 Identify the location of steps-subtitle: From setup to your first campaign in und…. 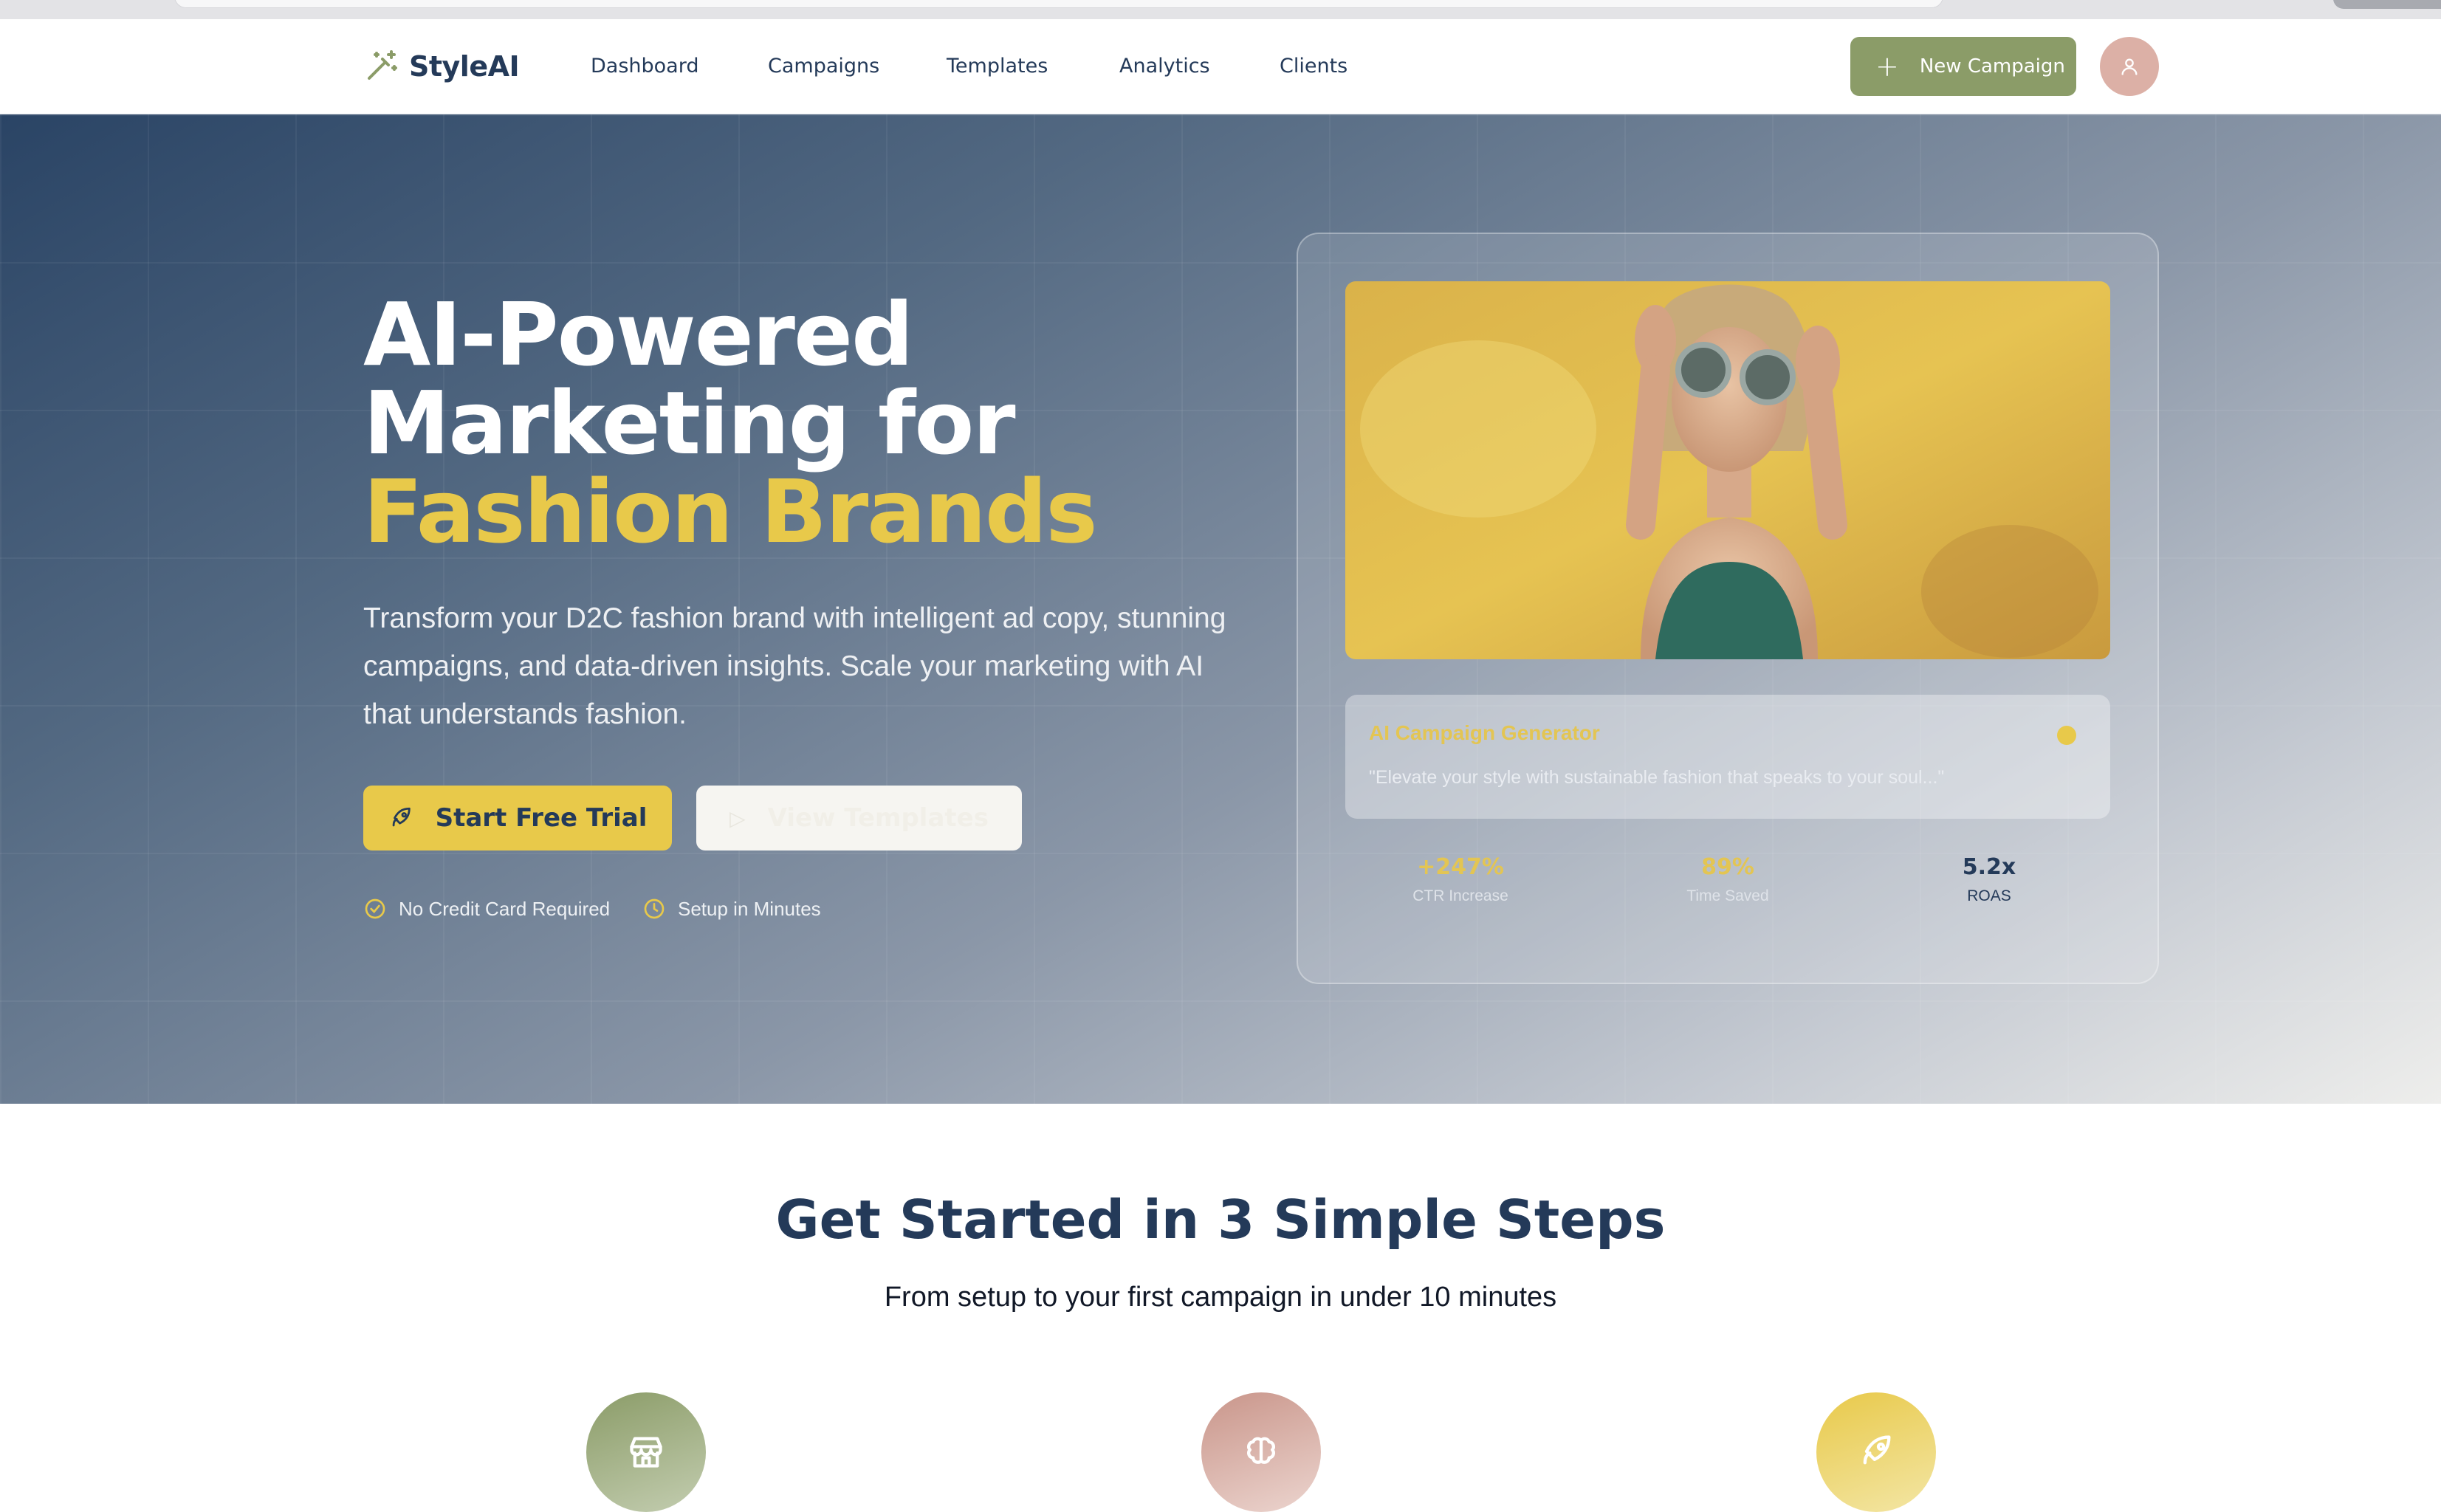
(1220, 1297).